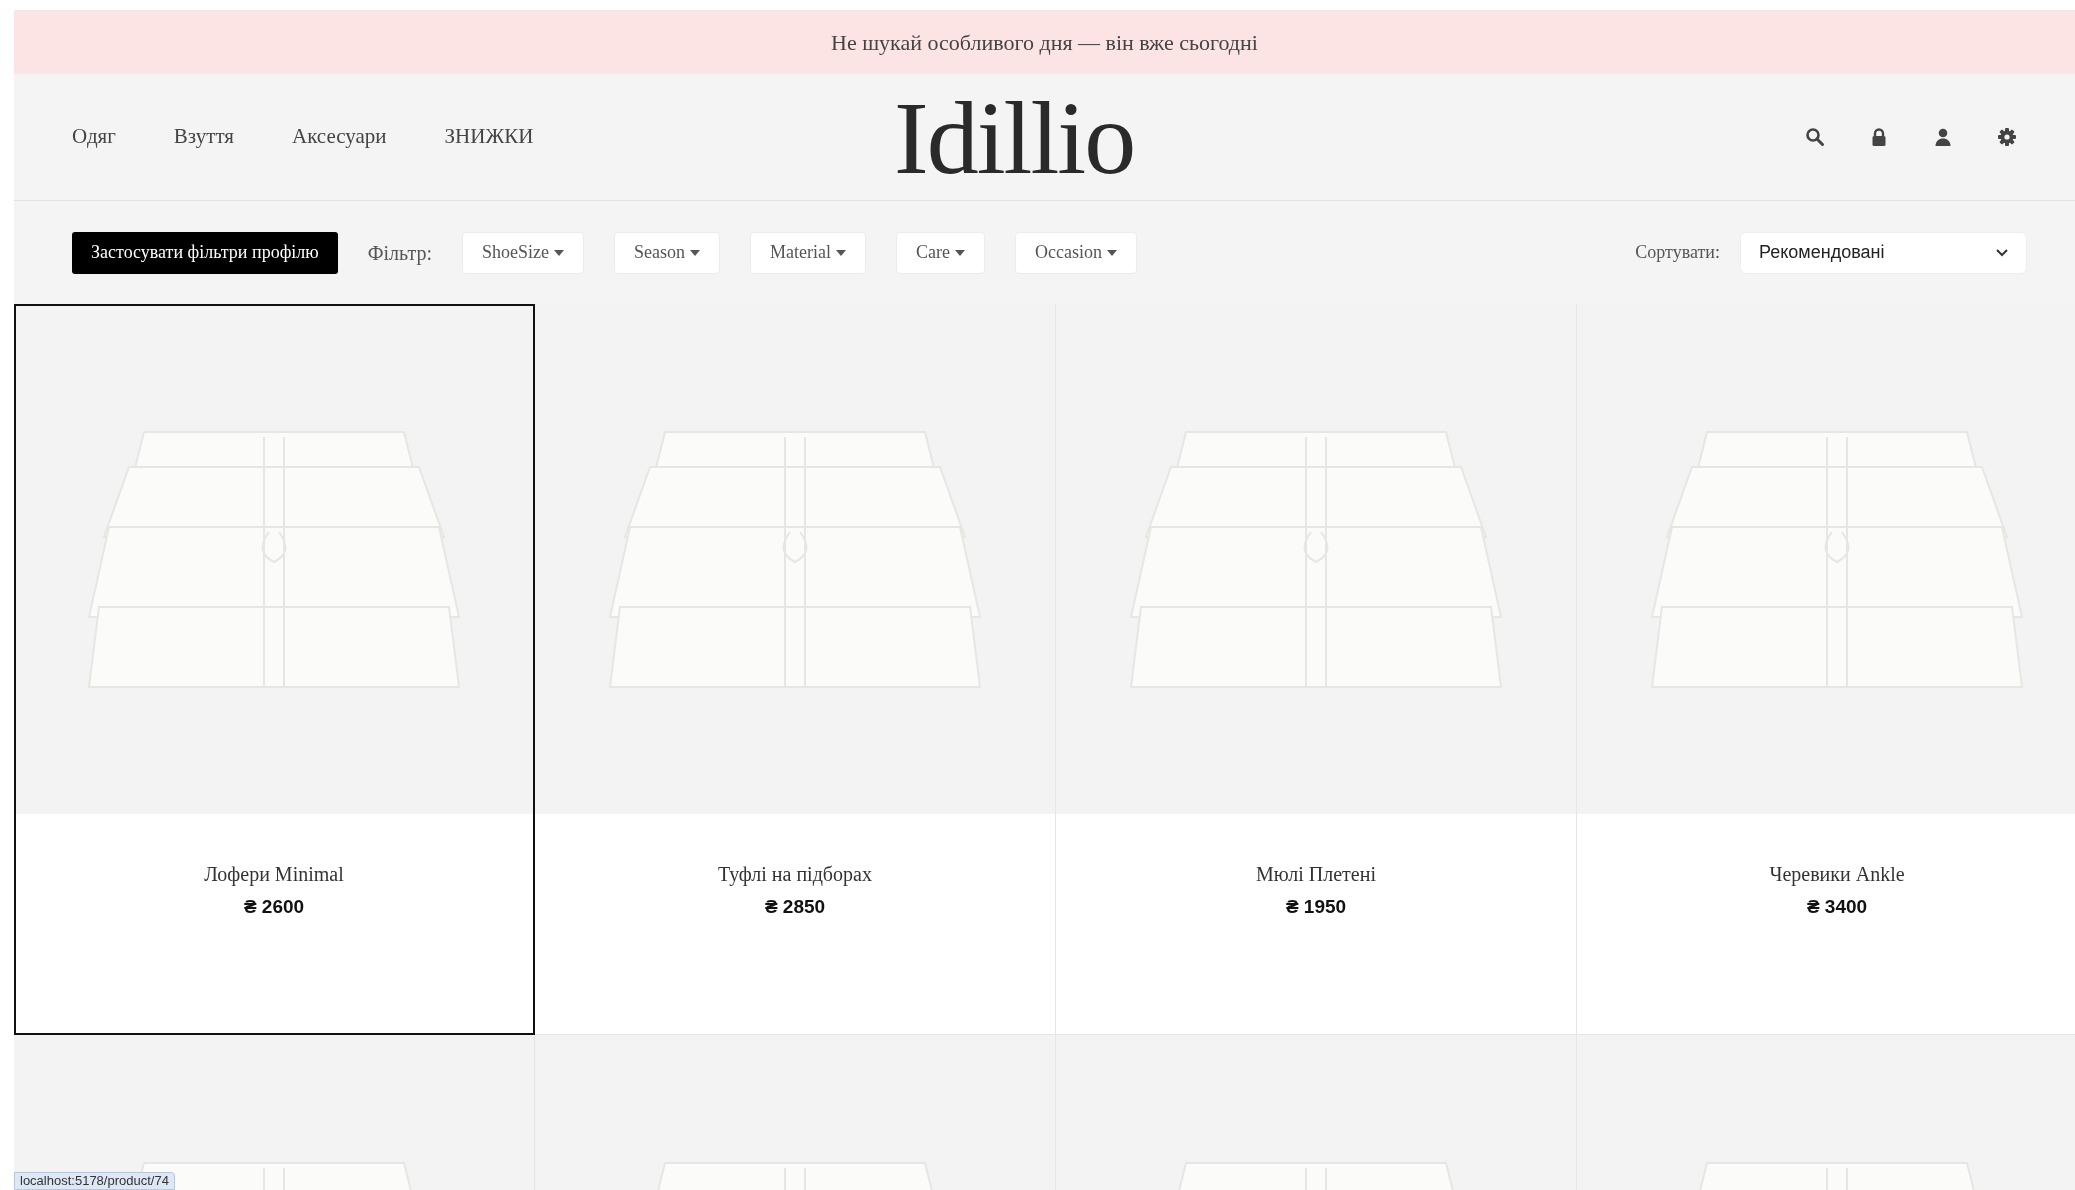 This screenshot has width=2075, height=1190. I want to click on product-name: Туфлі на підборах, so click(795, 874).